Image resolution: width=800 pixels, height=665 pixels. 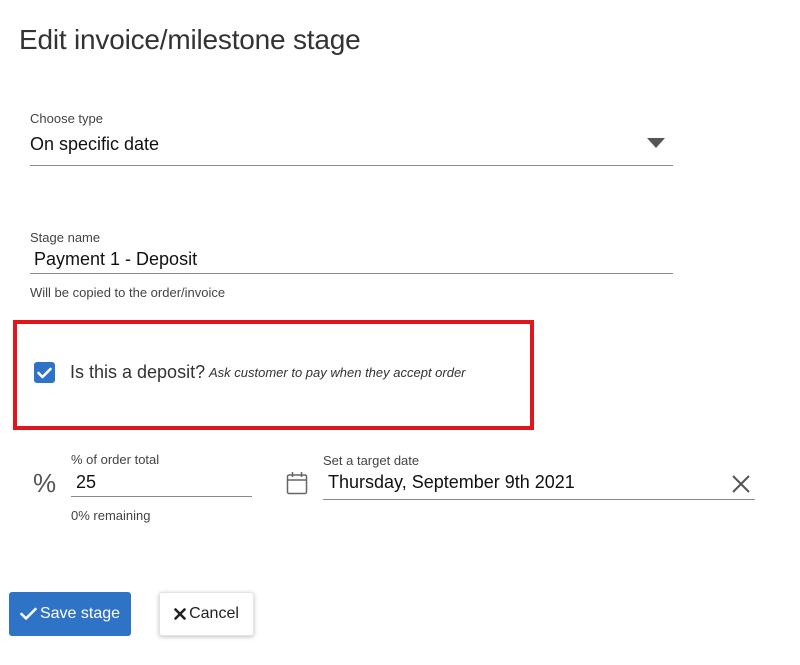 I want to click on type-select-underline, so click(x=351, y=165).